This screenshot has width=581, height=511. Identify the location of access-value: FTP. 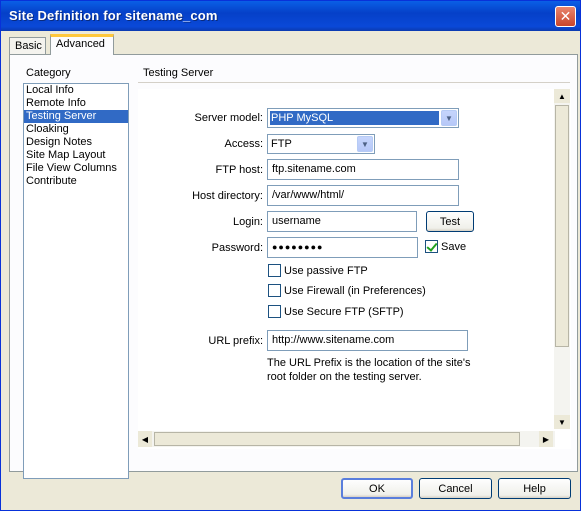
(281, 144).